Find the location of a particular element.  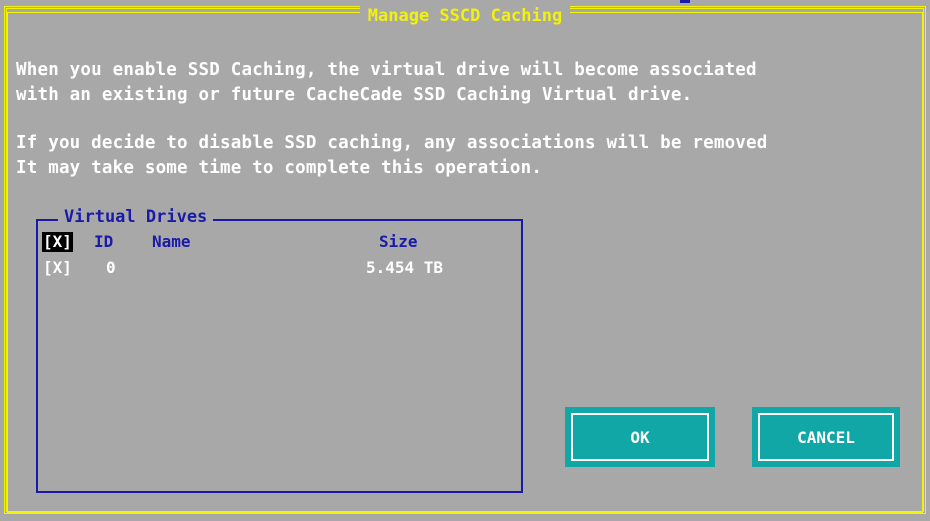

ok-button-label: OK is located at coordinates (640, 437).